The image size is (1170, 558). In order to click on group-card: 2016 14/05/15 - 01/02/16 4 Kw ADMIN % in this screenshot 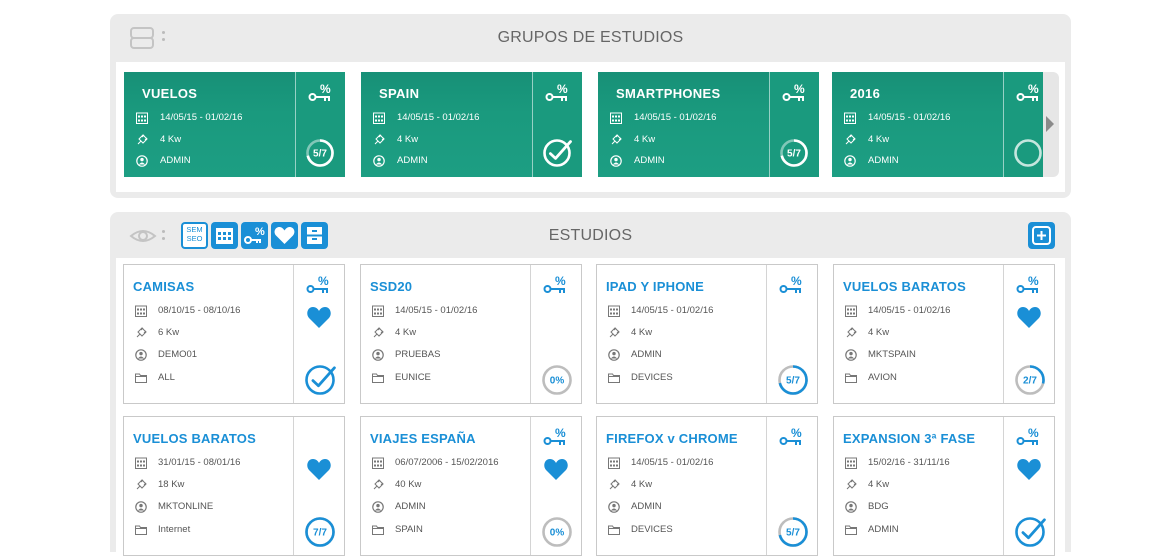, I will do `click(942, 124)`.